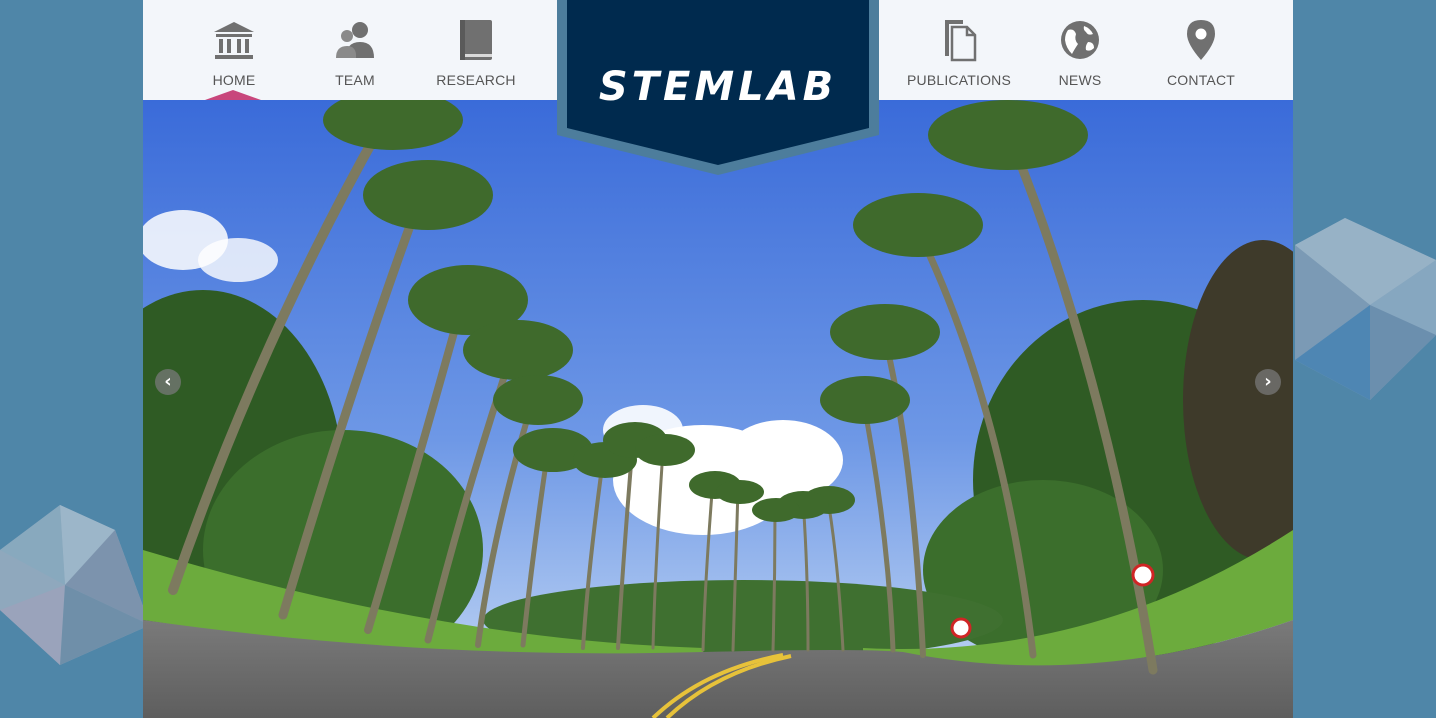  Describe the element at coordinates (234, 80) in the screenshot. I see `nav-label-home: HOME` at that location.